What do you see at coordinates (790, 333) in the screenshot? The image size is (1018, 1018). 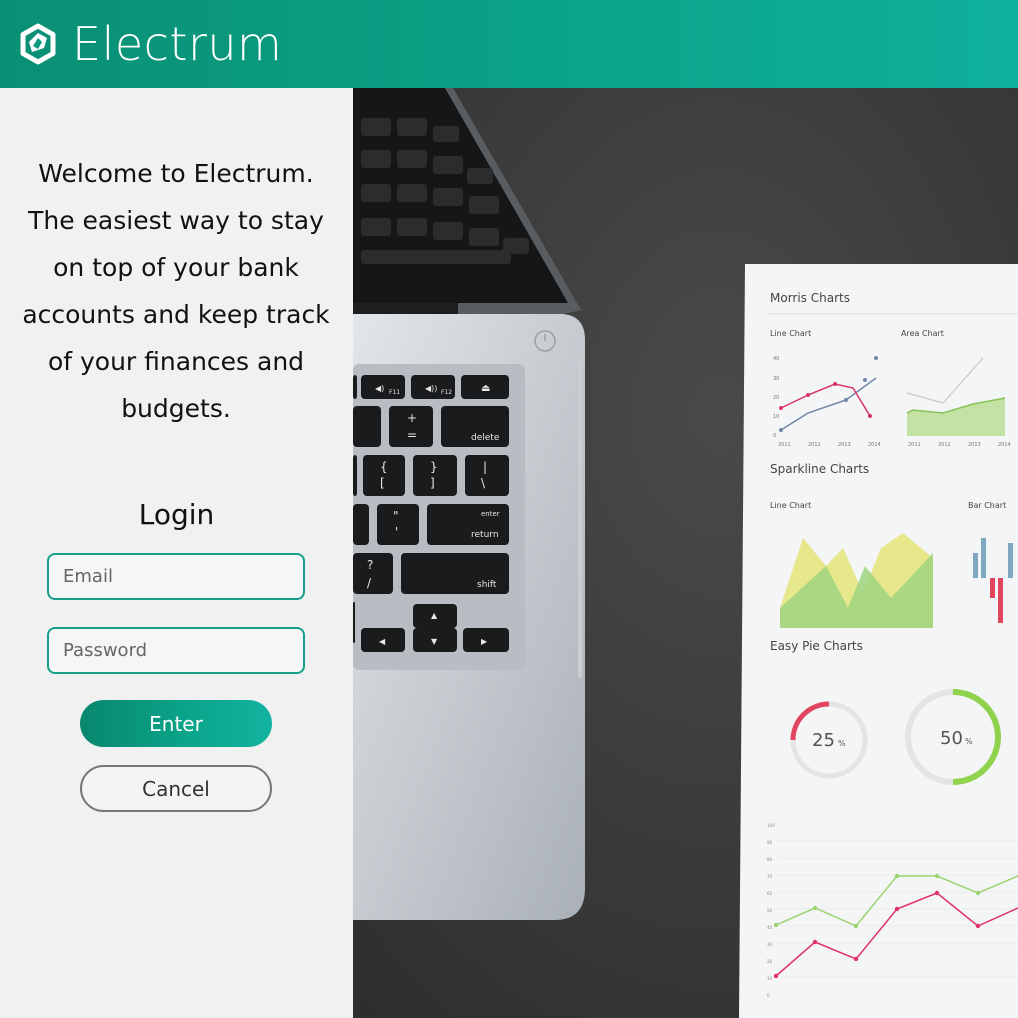 I see `paper-line-chart-label: Line Chart` at bounding box center [790, 333].